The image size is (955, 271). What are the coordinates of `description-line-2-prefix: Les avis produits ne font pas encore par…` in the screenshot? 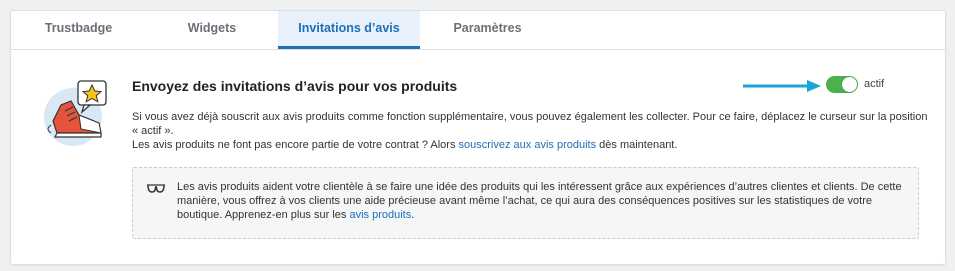 It's located at (295, 145).